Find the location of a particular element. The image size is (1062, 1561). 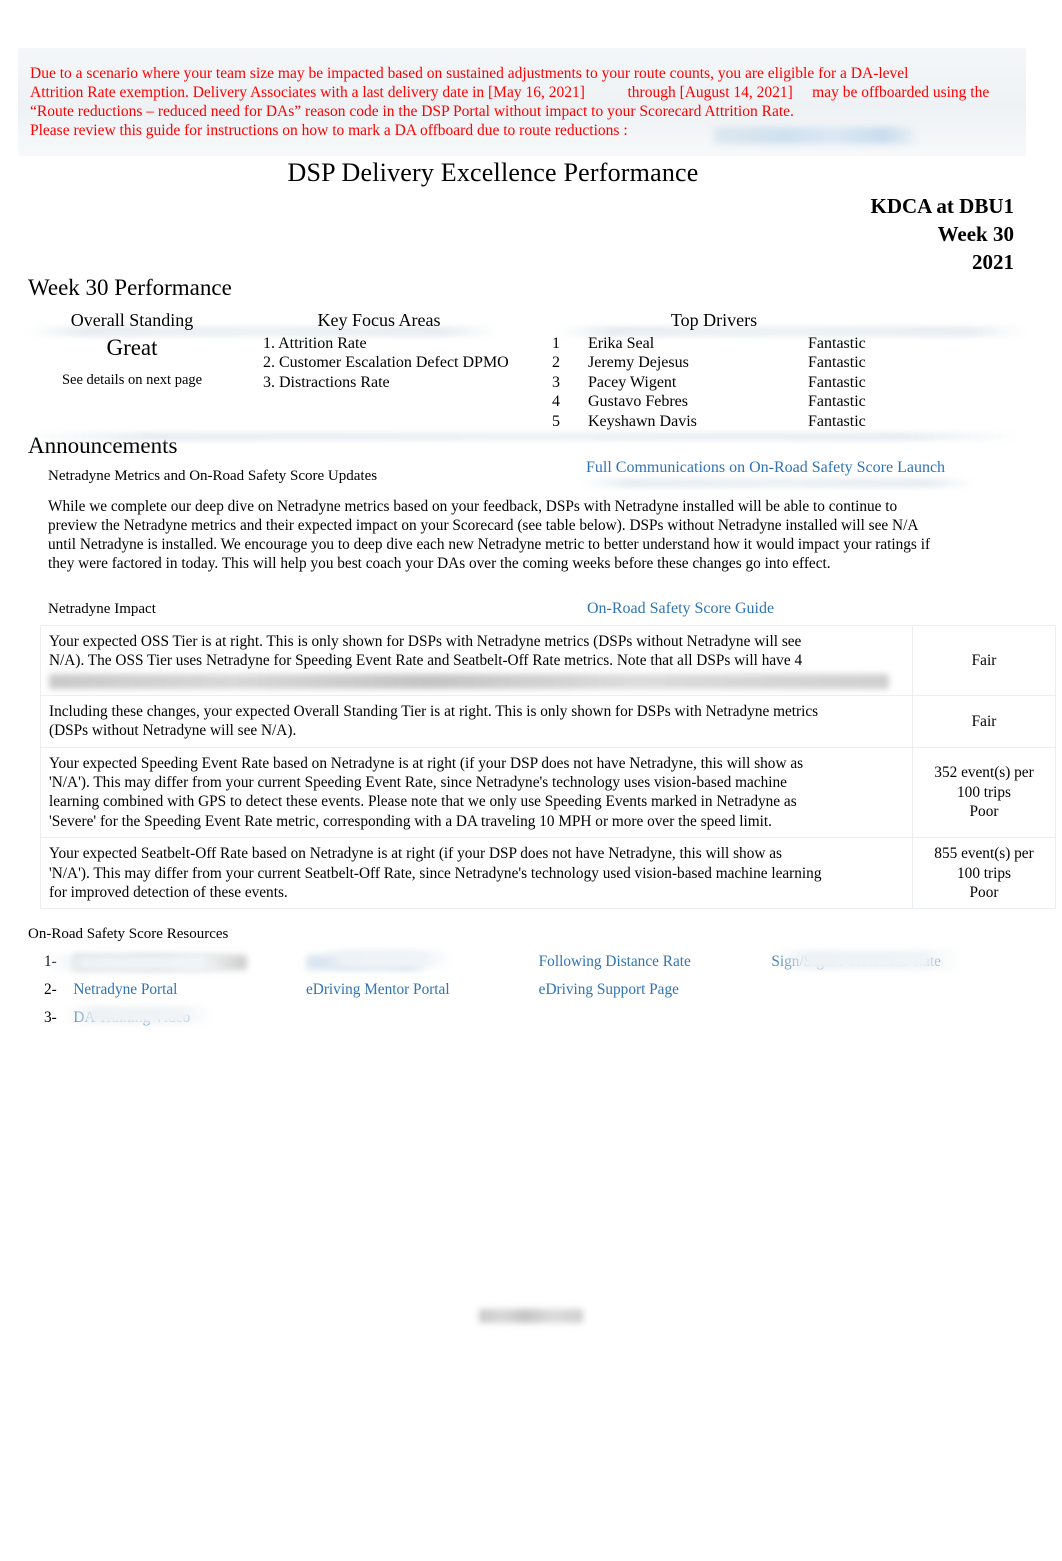

week-performance-heading: Week 30 Performance is located at coordinates (130, 287).